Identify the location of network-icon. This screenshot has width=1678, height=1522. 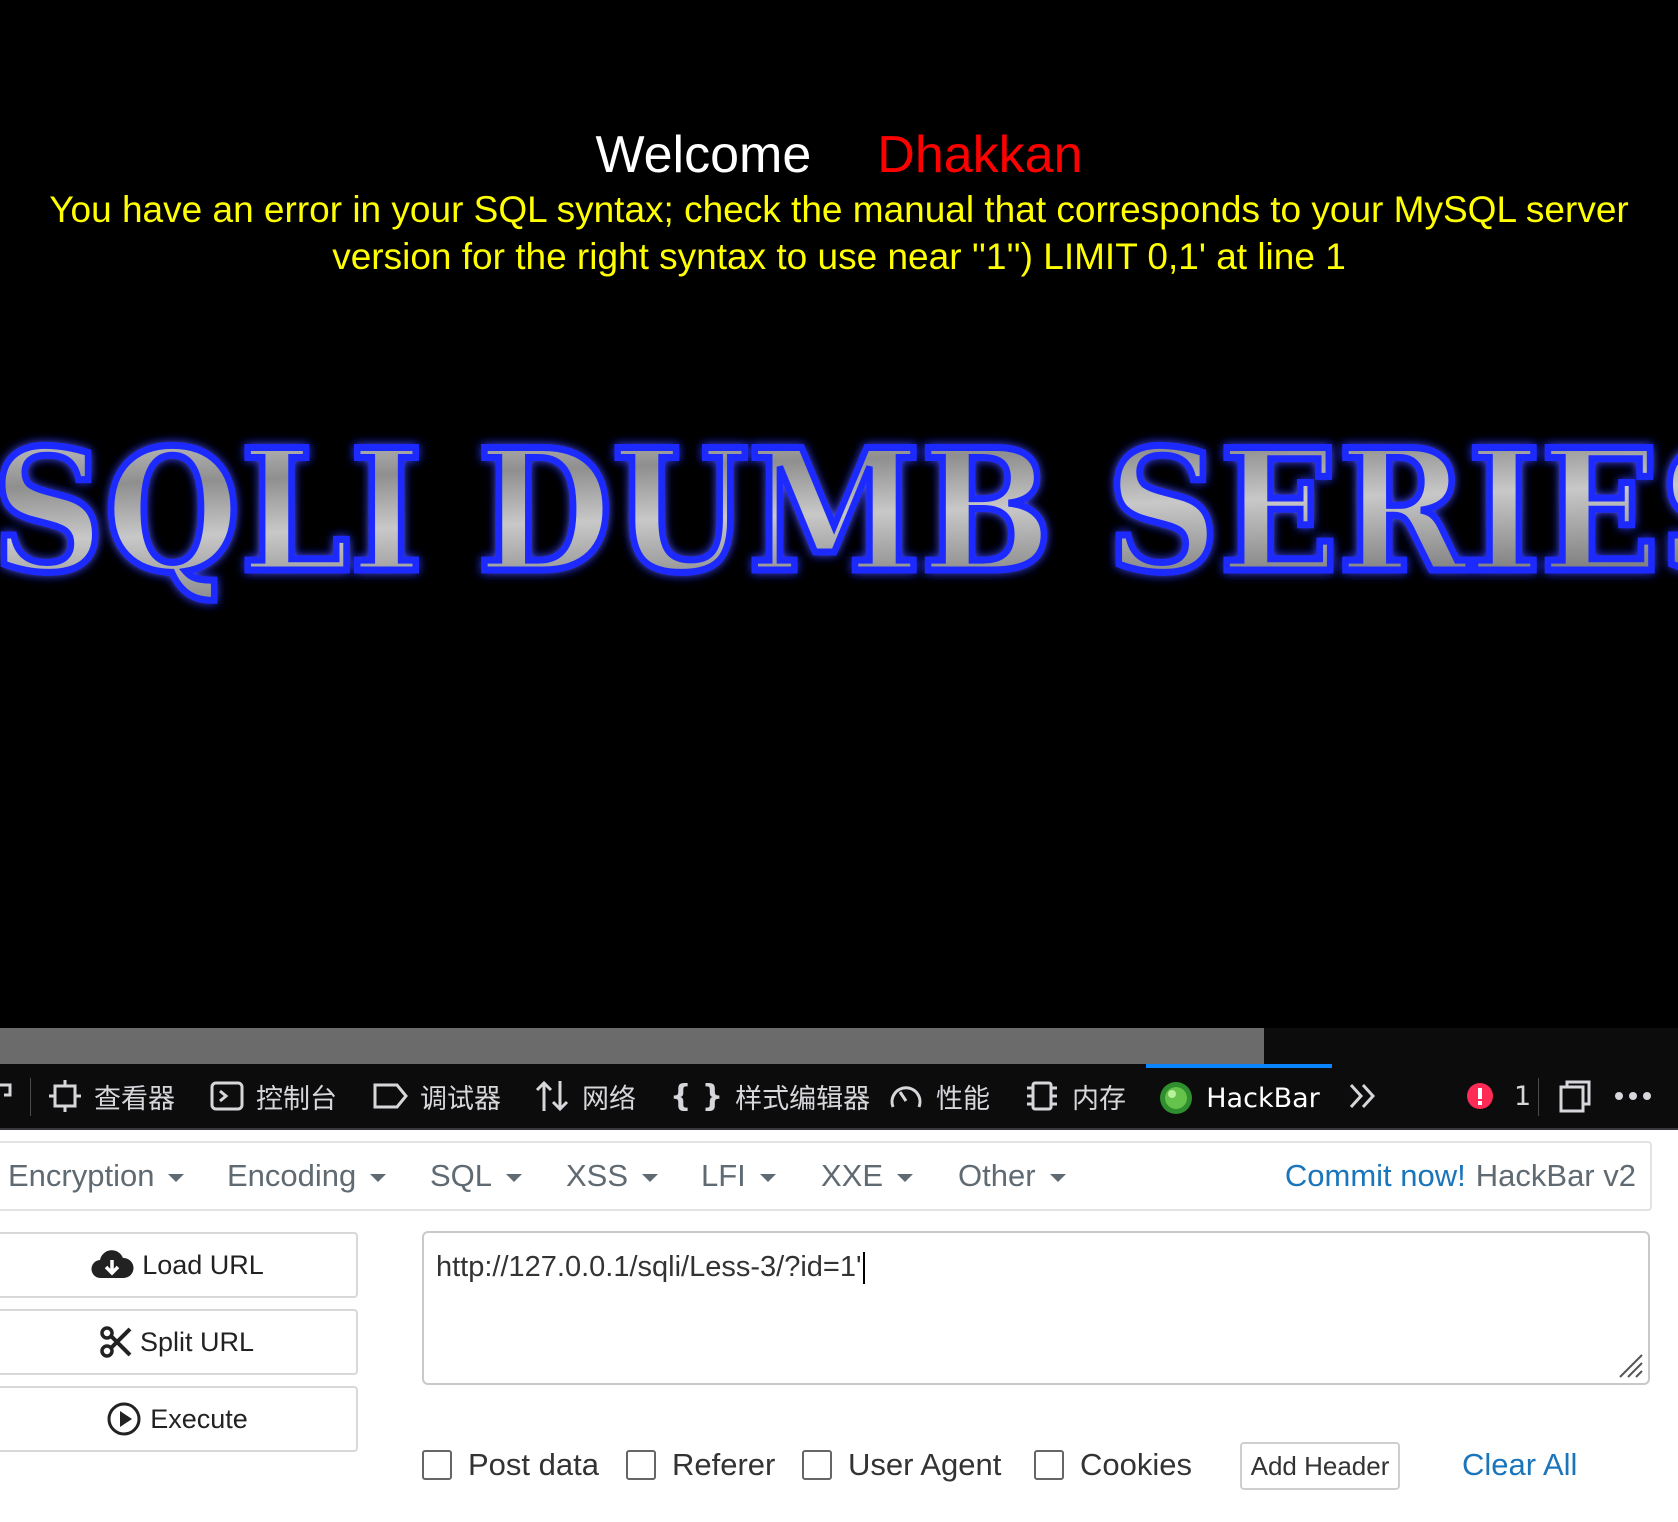
(552, 1096).